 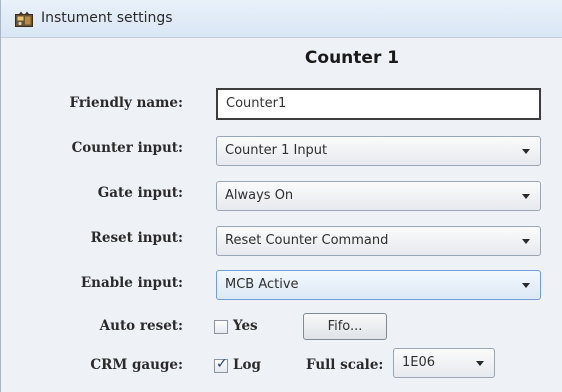 I want to click on full-scale-value: 1E06, so click(x=419, y=362).